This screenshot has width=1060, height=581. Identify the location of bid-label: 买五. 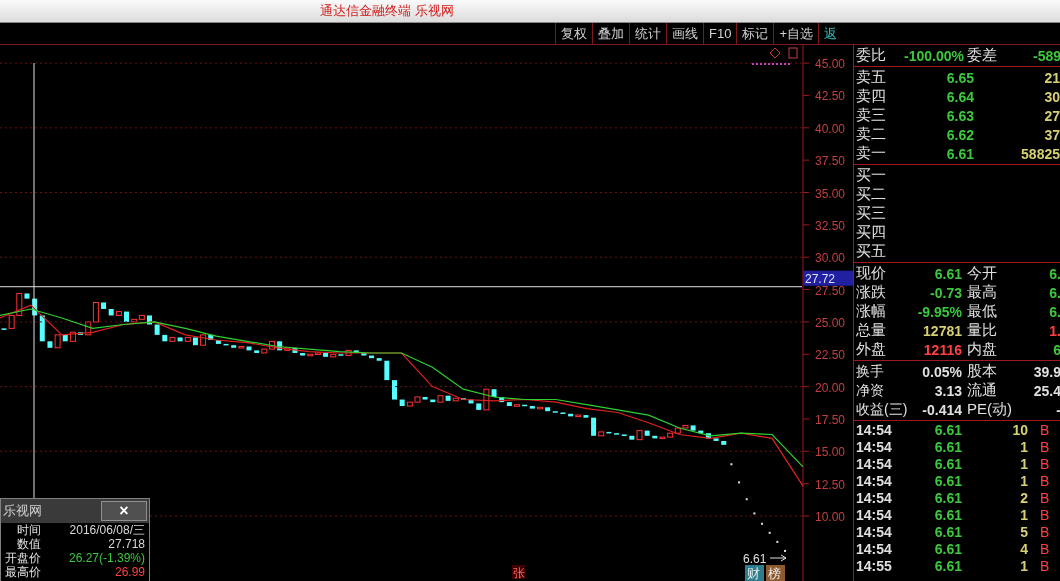
(871, 251).